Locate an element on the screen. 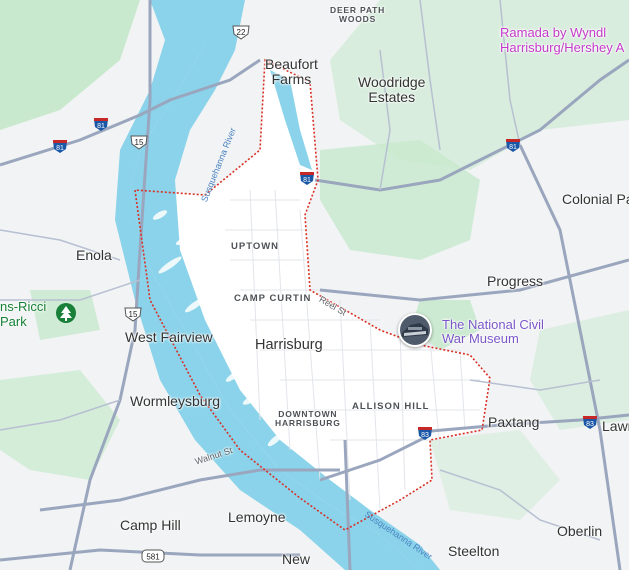 Image resolution: width=629 pixels, height=570 pixels. label-enola: Enola is located at coordinates (94, 255).